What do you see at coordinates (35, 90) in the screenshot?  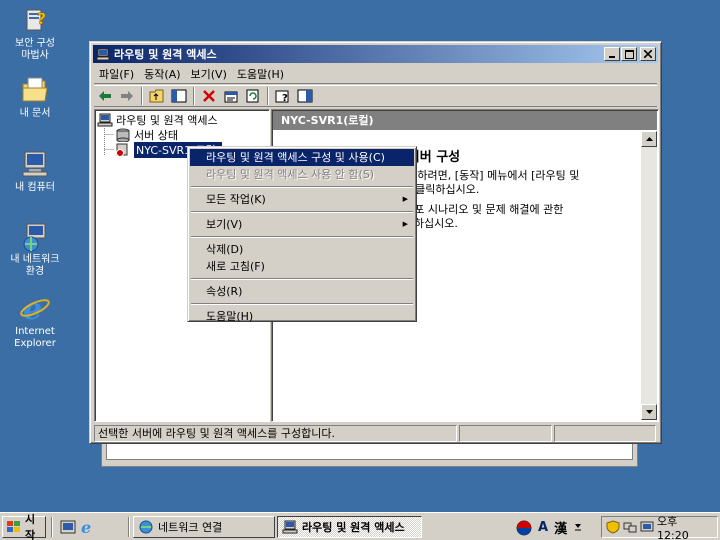 I see `my-documents-icon` at bounding box center [35, 90].